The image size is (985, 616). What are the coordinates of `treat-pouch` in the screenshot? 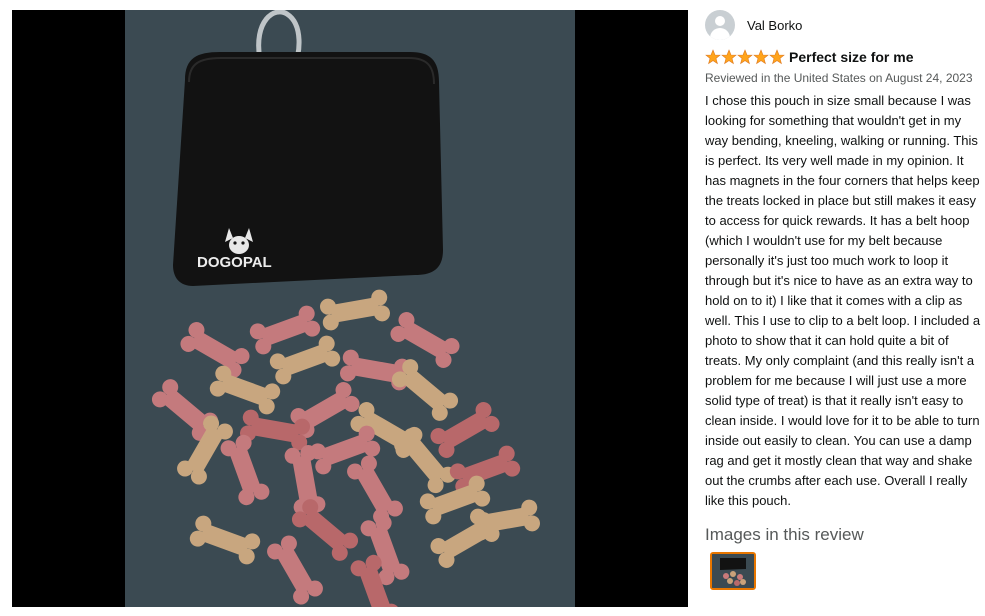 It's located at (308, 169).